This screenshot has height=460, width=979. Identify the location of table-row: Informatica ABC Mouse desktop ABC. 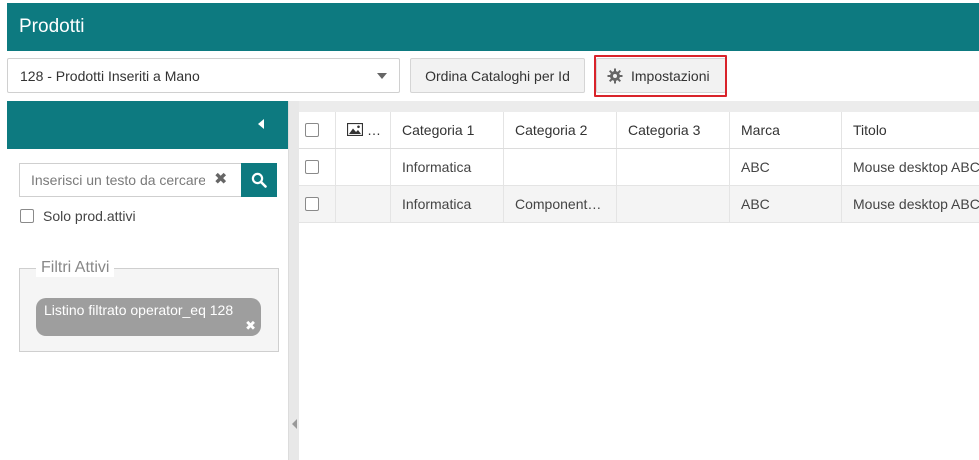
(639, 167).